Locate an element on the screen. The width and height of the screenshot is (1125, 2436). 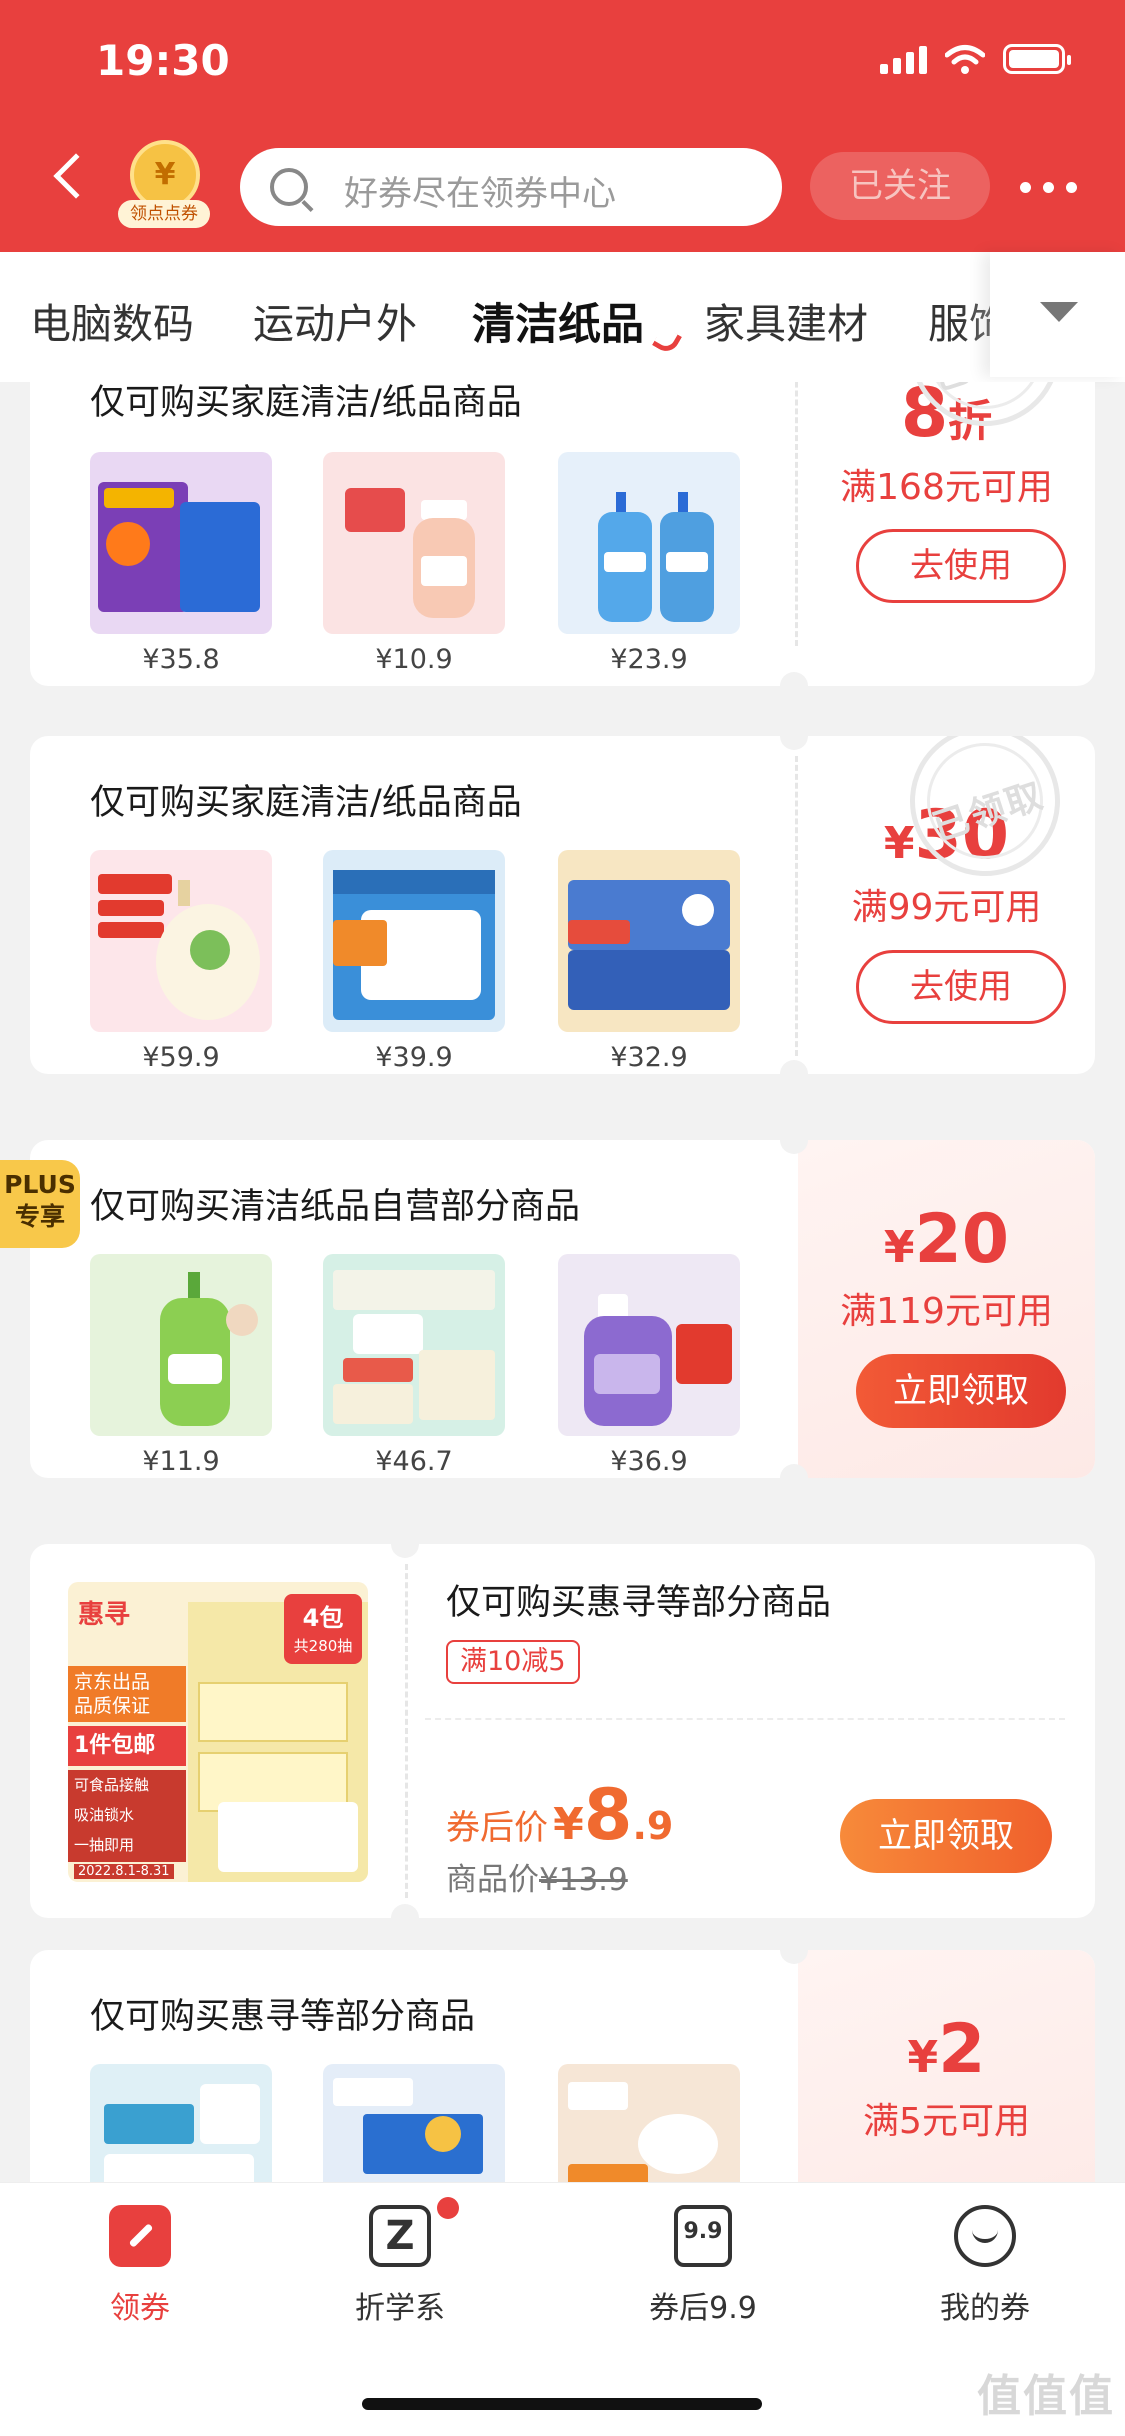
search-input: 好券尽在领券中心 is located at coordinates (511, 187).